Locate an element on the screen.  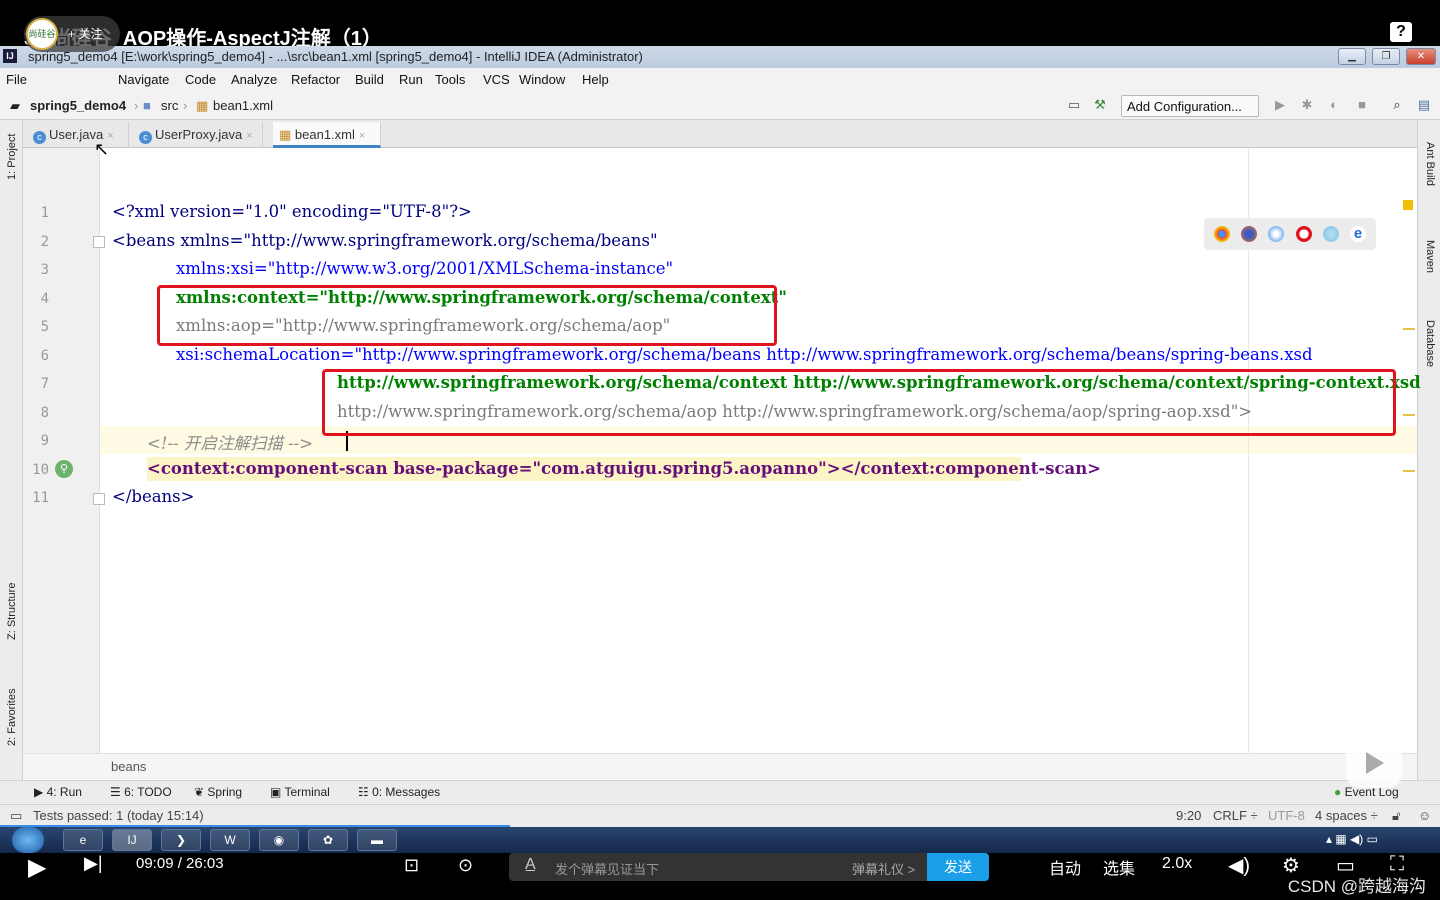
indent-setting: 4 spaces ÷ is located at coordinates (1346, 815).